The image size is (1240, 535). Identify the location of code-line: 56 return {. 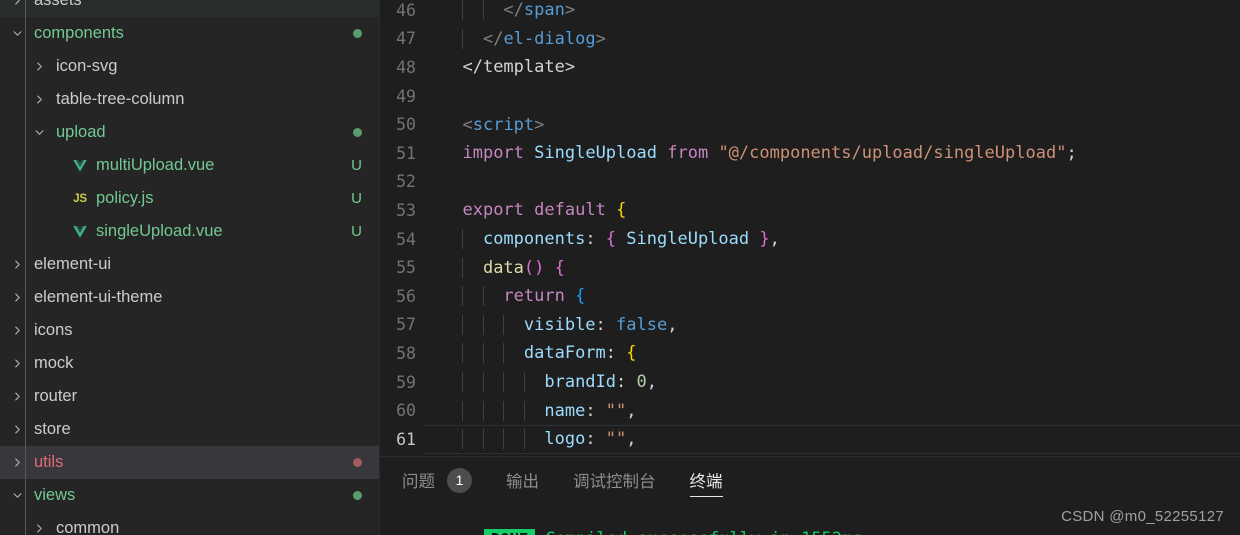
(810, 296).